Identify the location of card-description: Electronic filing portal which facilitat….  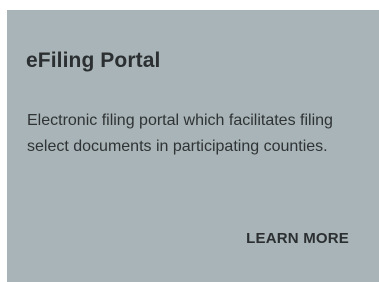
(180, 133).